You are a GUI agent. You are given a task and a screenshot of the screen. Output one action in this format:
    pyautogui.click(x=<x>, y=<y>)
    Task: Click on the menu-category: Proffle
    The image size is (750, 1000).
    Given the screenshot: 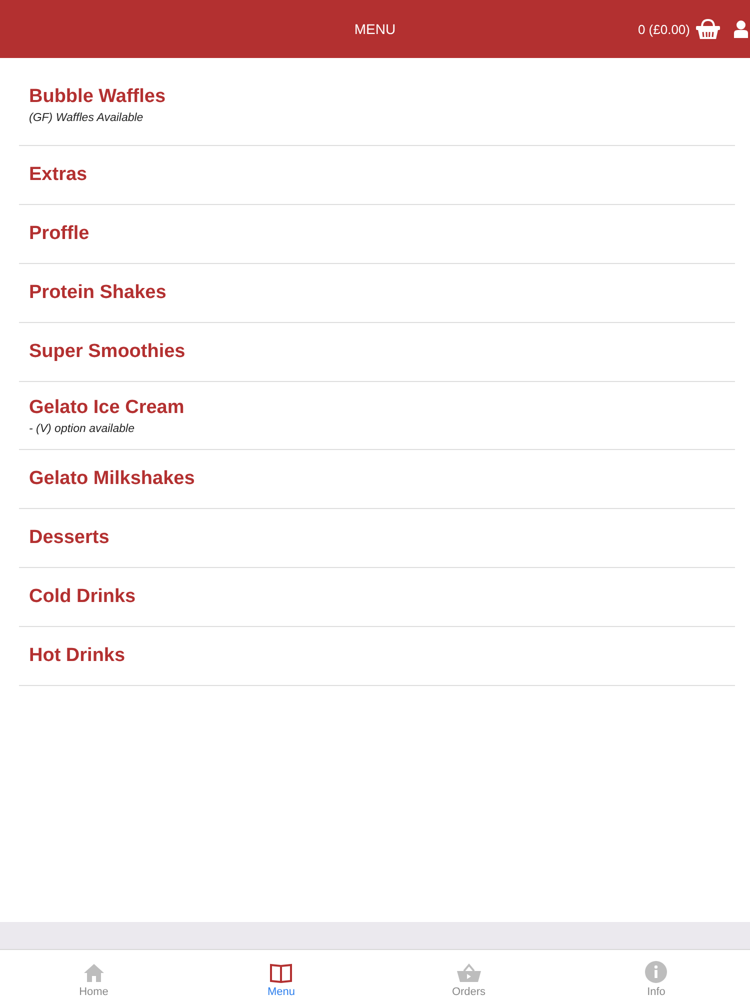 What is the action you would take?
    pyautogui.click(x=377, y=234)
    